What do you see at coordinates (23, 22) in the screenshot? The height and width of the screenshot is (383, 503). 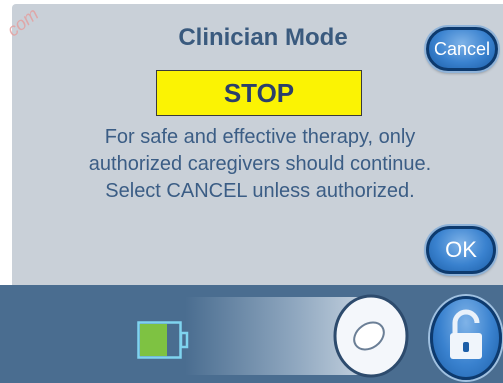 I see `watermark-text: com` at bounding box center [23, 22].